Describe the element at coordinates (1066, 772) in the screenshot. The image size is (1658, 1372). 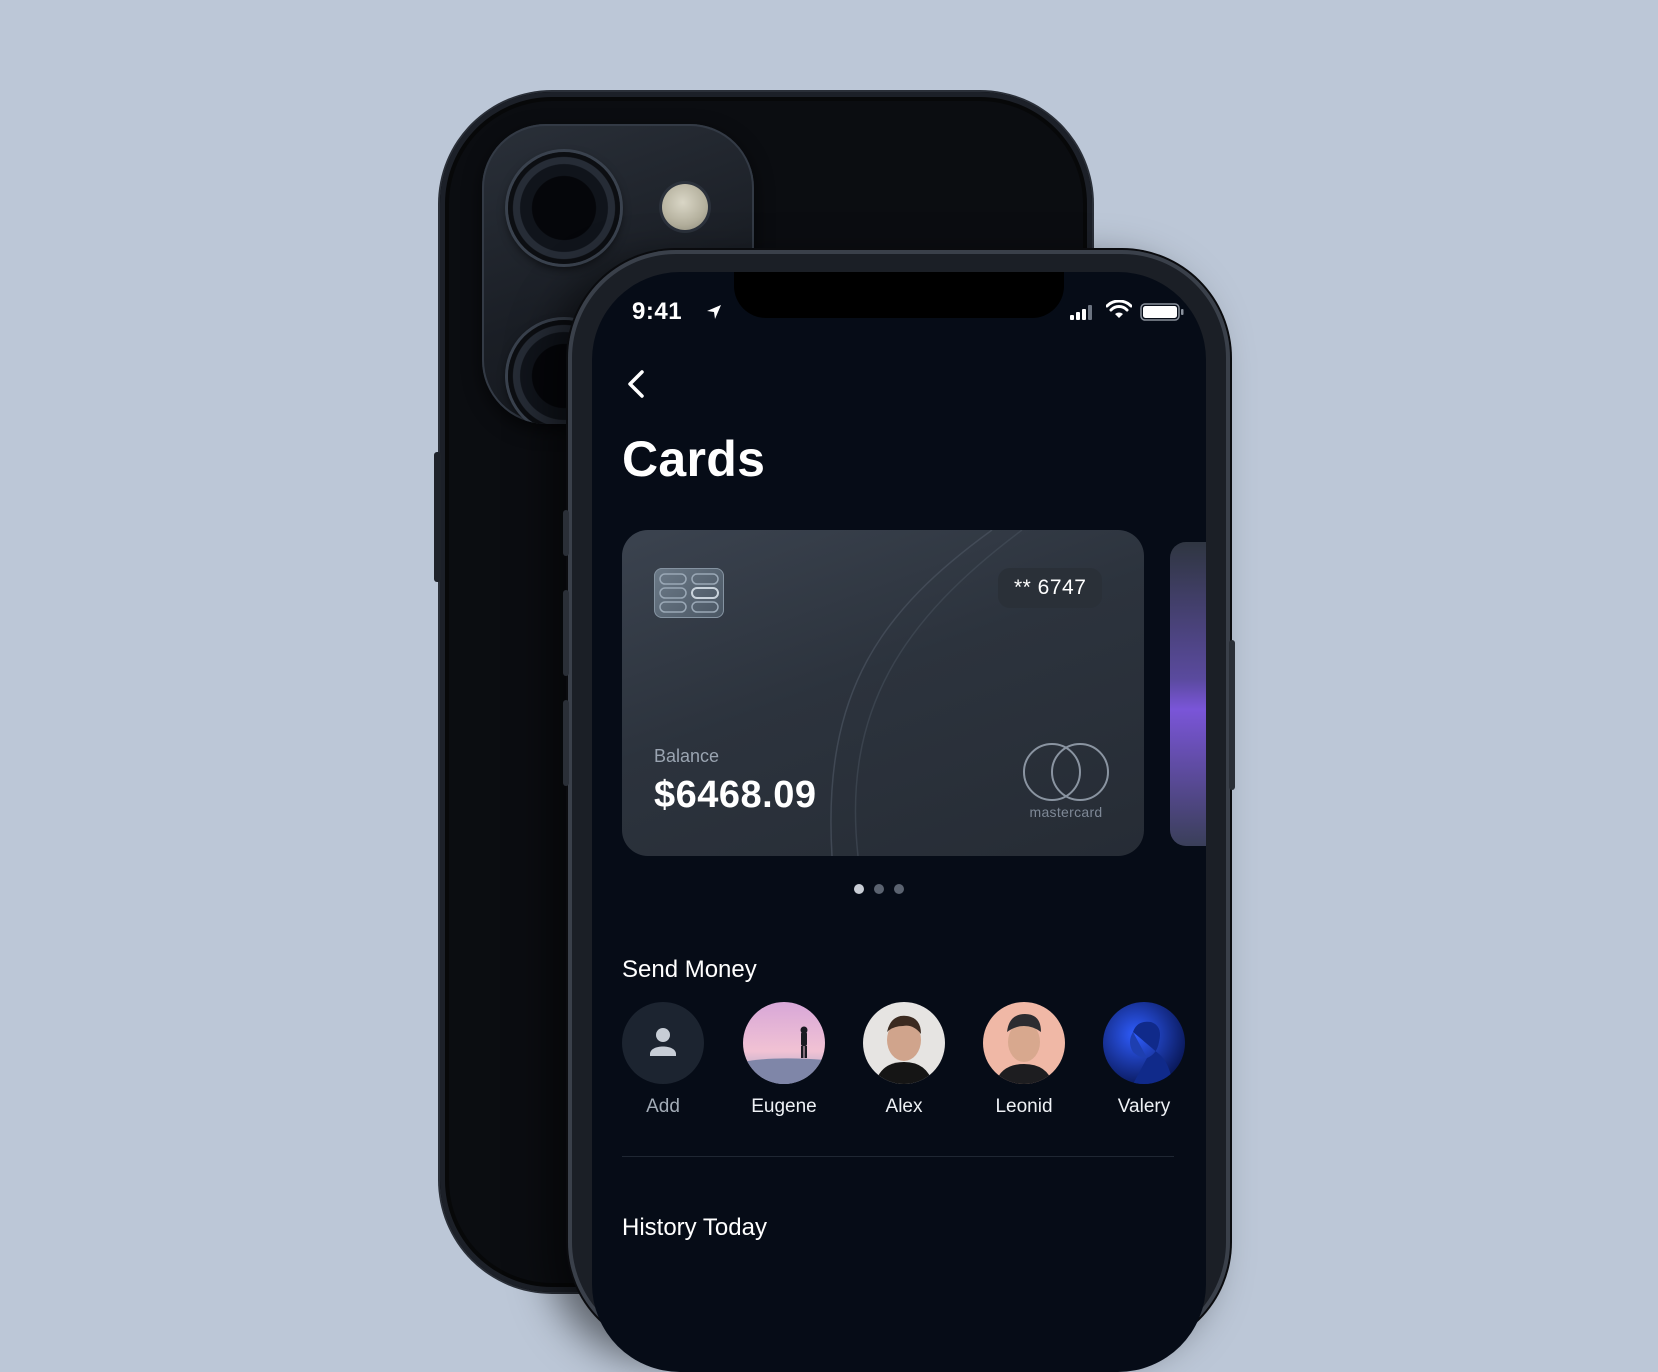
I see `mastercard-logo-icon` at that location.